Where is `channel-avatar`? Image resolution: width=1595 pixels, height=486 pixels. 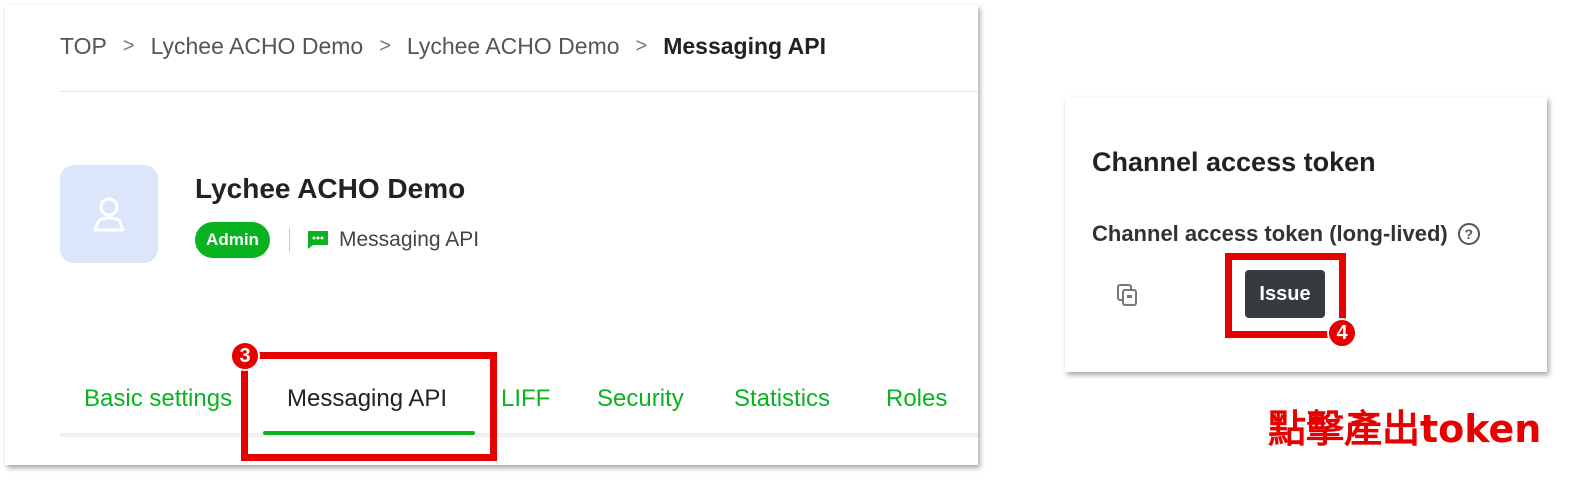 channel-avatar is located at coordinates (109, 214).